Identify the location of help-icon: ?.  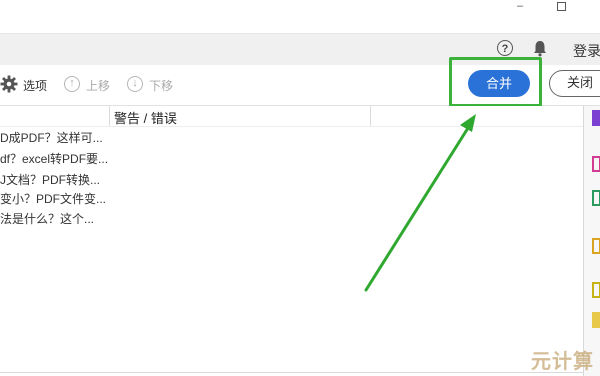
(505, 48).